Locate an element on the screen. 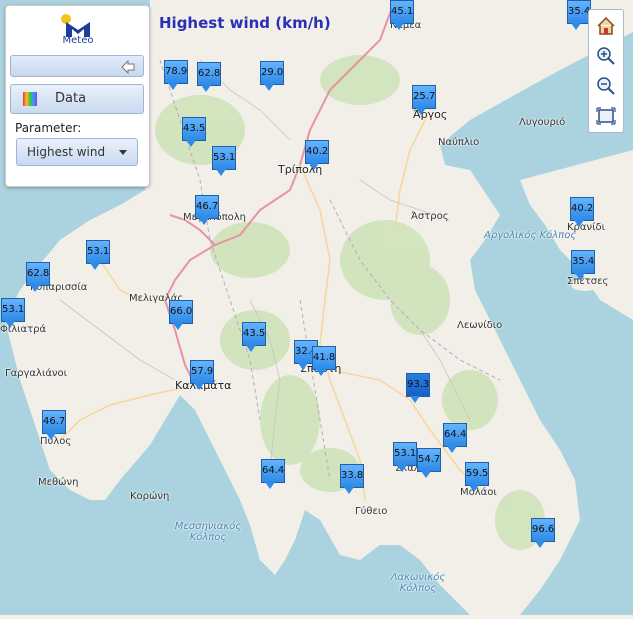  zoom-in-icon is located at coordinates (606, 56).